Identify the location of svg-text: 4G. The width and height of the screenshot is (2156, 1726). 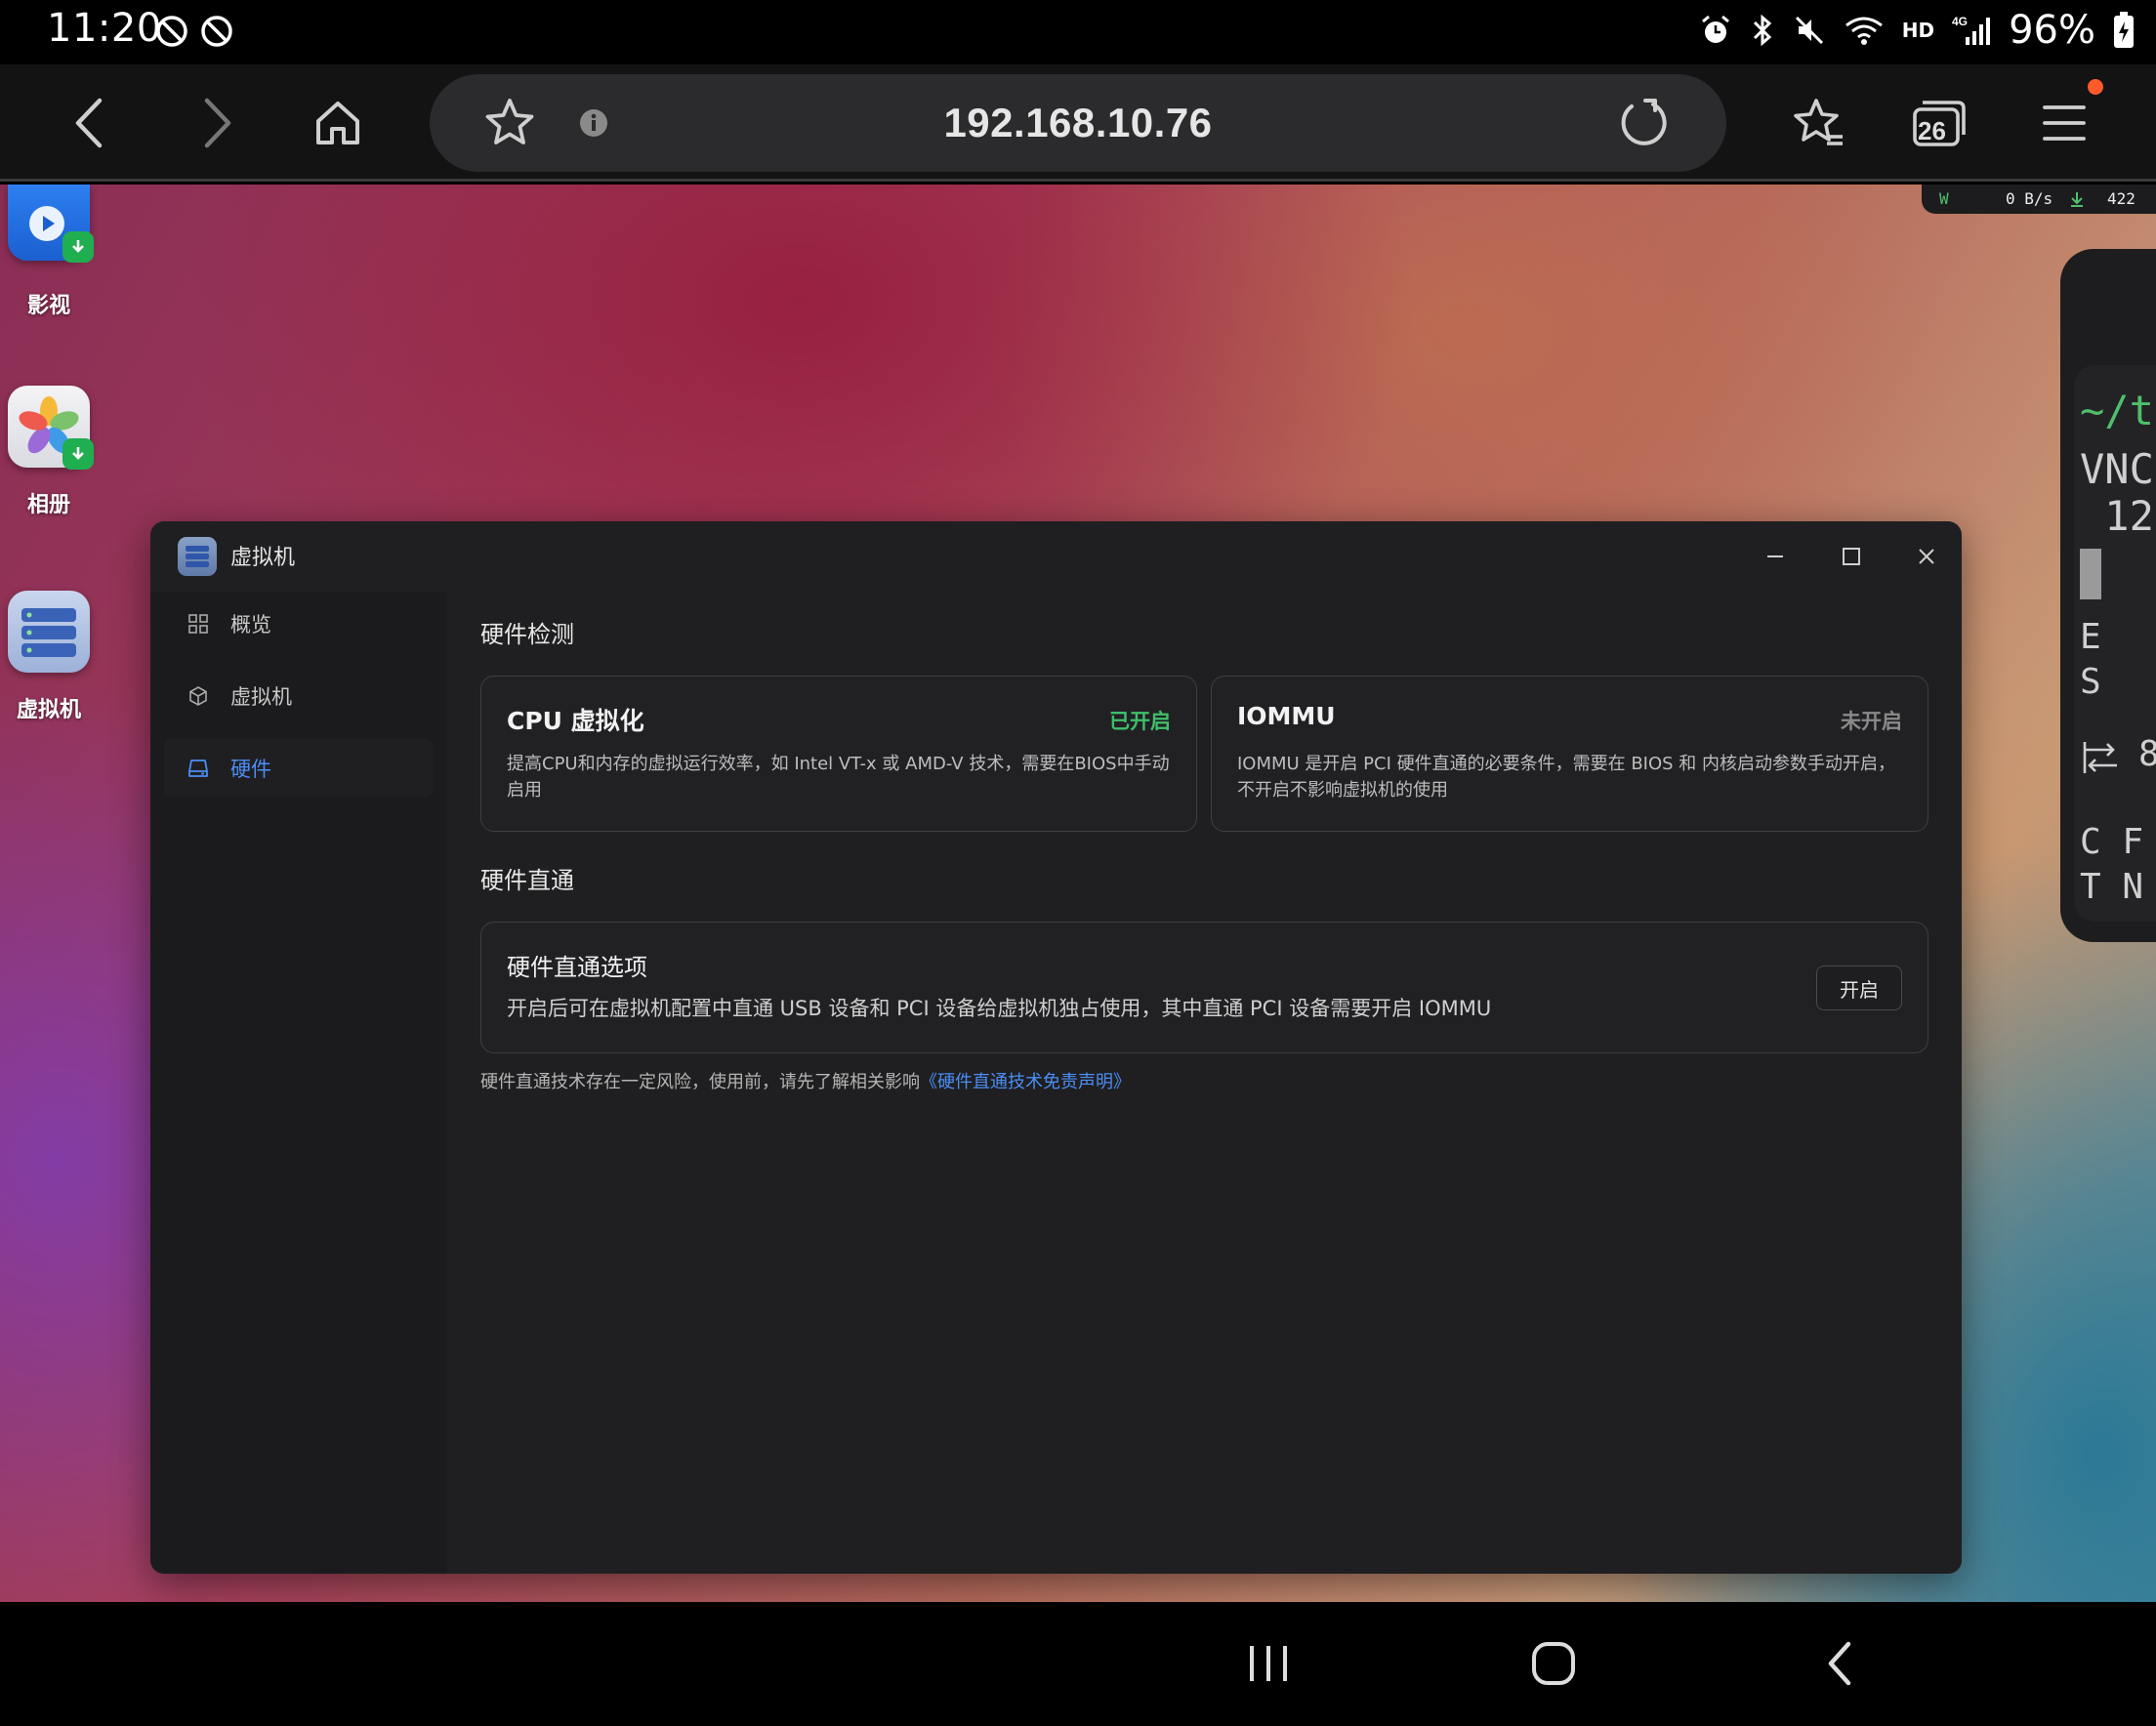
(1960, 21).